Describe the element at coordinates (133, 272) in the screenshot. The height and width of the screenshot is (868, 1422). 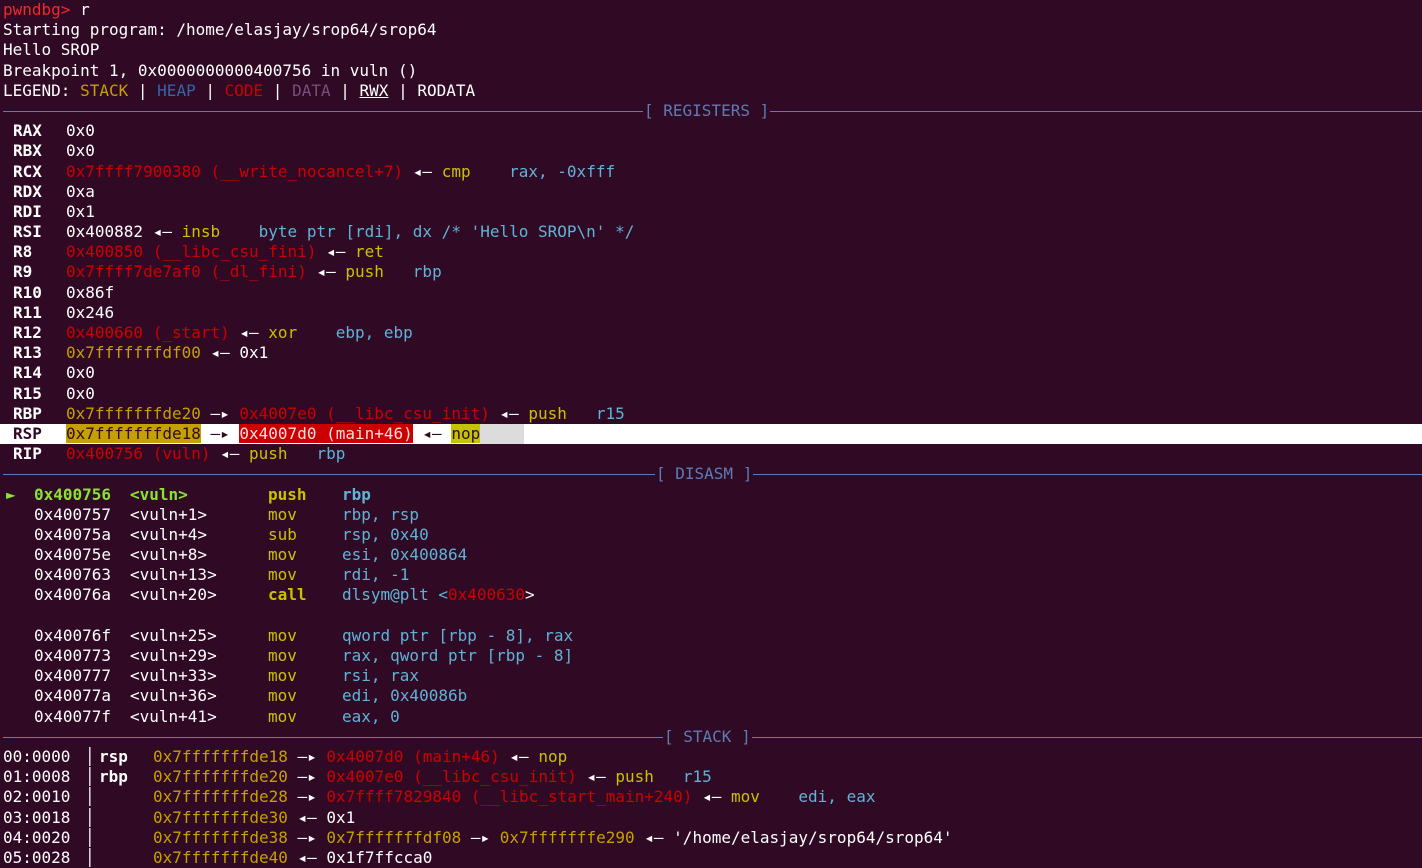
I see `register-value: 0x7ffff7de7af0` at that location.